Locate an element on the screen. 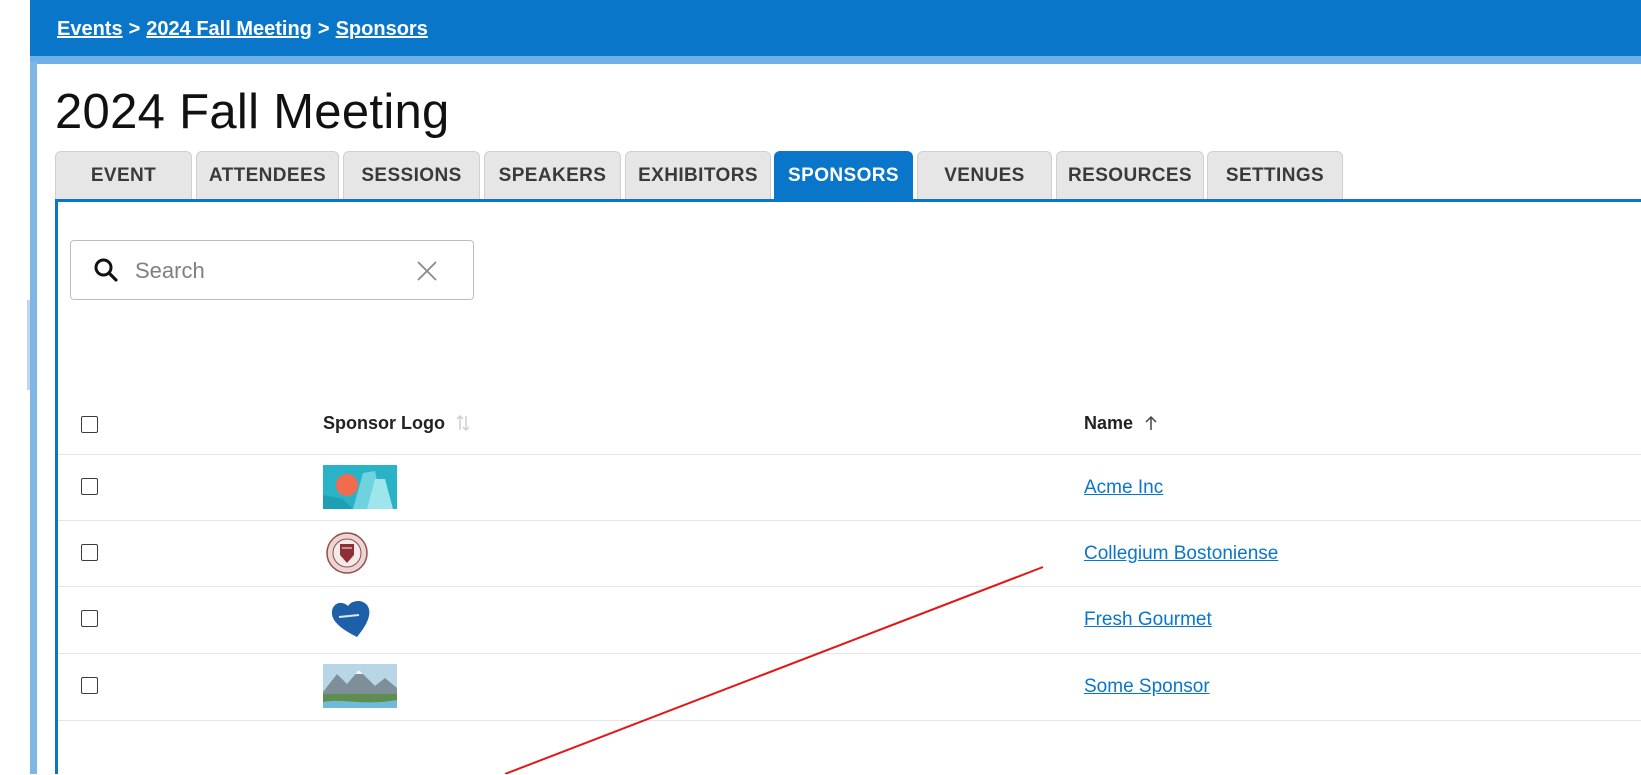 The width and height of the screenshot is (1641, 775). sponsor-name-link: Some Sponsor is located at coordinates (1147, 687).